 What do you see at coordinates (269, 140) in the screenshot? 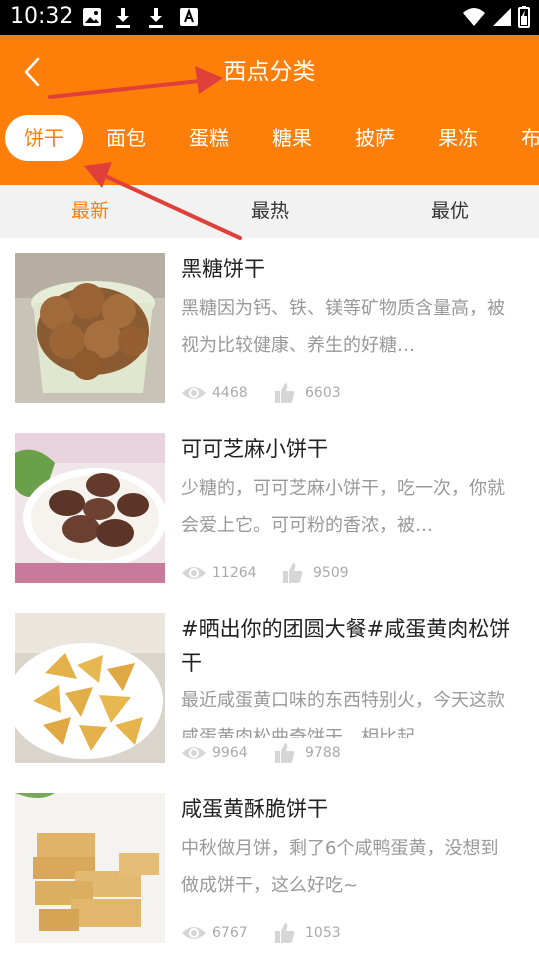
I see `category-tabs: 饼干 面包 蛋糕 糖果 披萨 果冻 布` at bounding box center [269, 140].